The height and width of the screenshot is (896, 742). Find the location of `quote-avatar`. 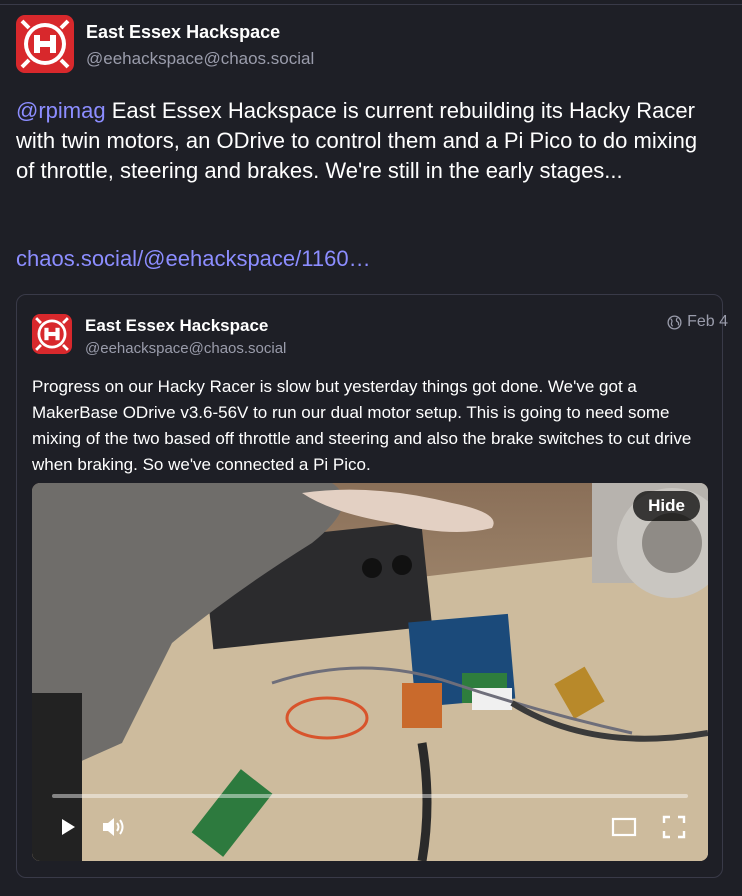

quote-avatar is located at coordinates (52, 334).